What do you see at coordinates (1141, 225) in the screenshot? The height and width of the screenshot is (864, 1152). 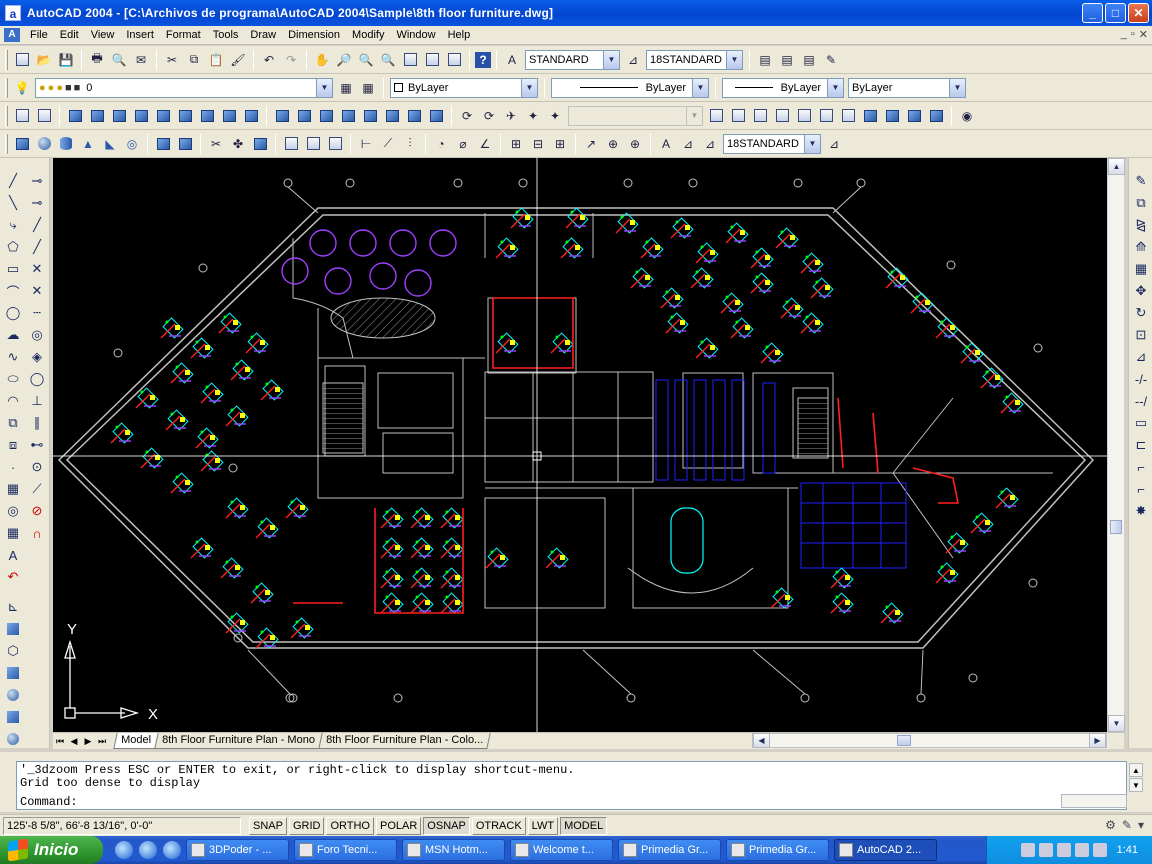 I see `mirror-icon: ⧎` at bounding box center [1141, 225].